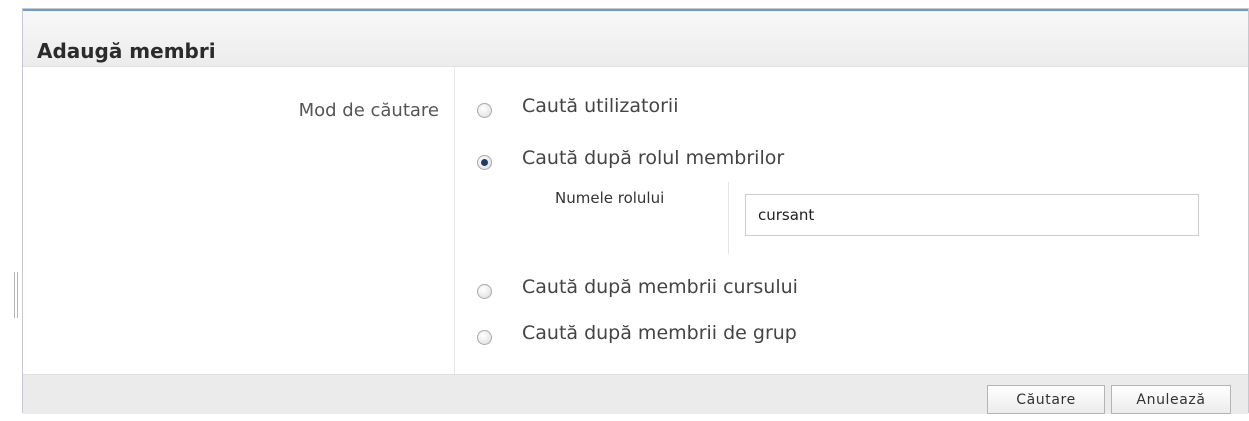  I want to click on cancel-button: Anulează, so click(1171, 399).